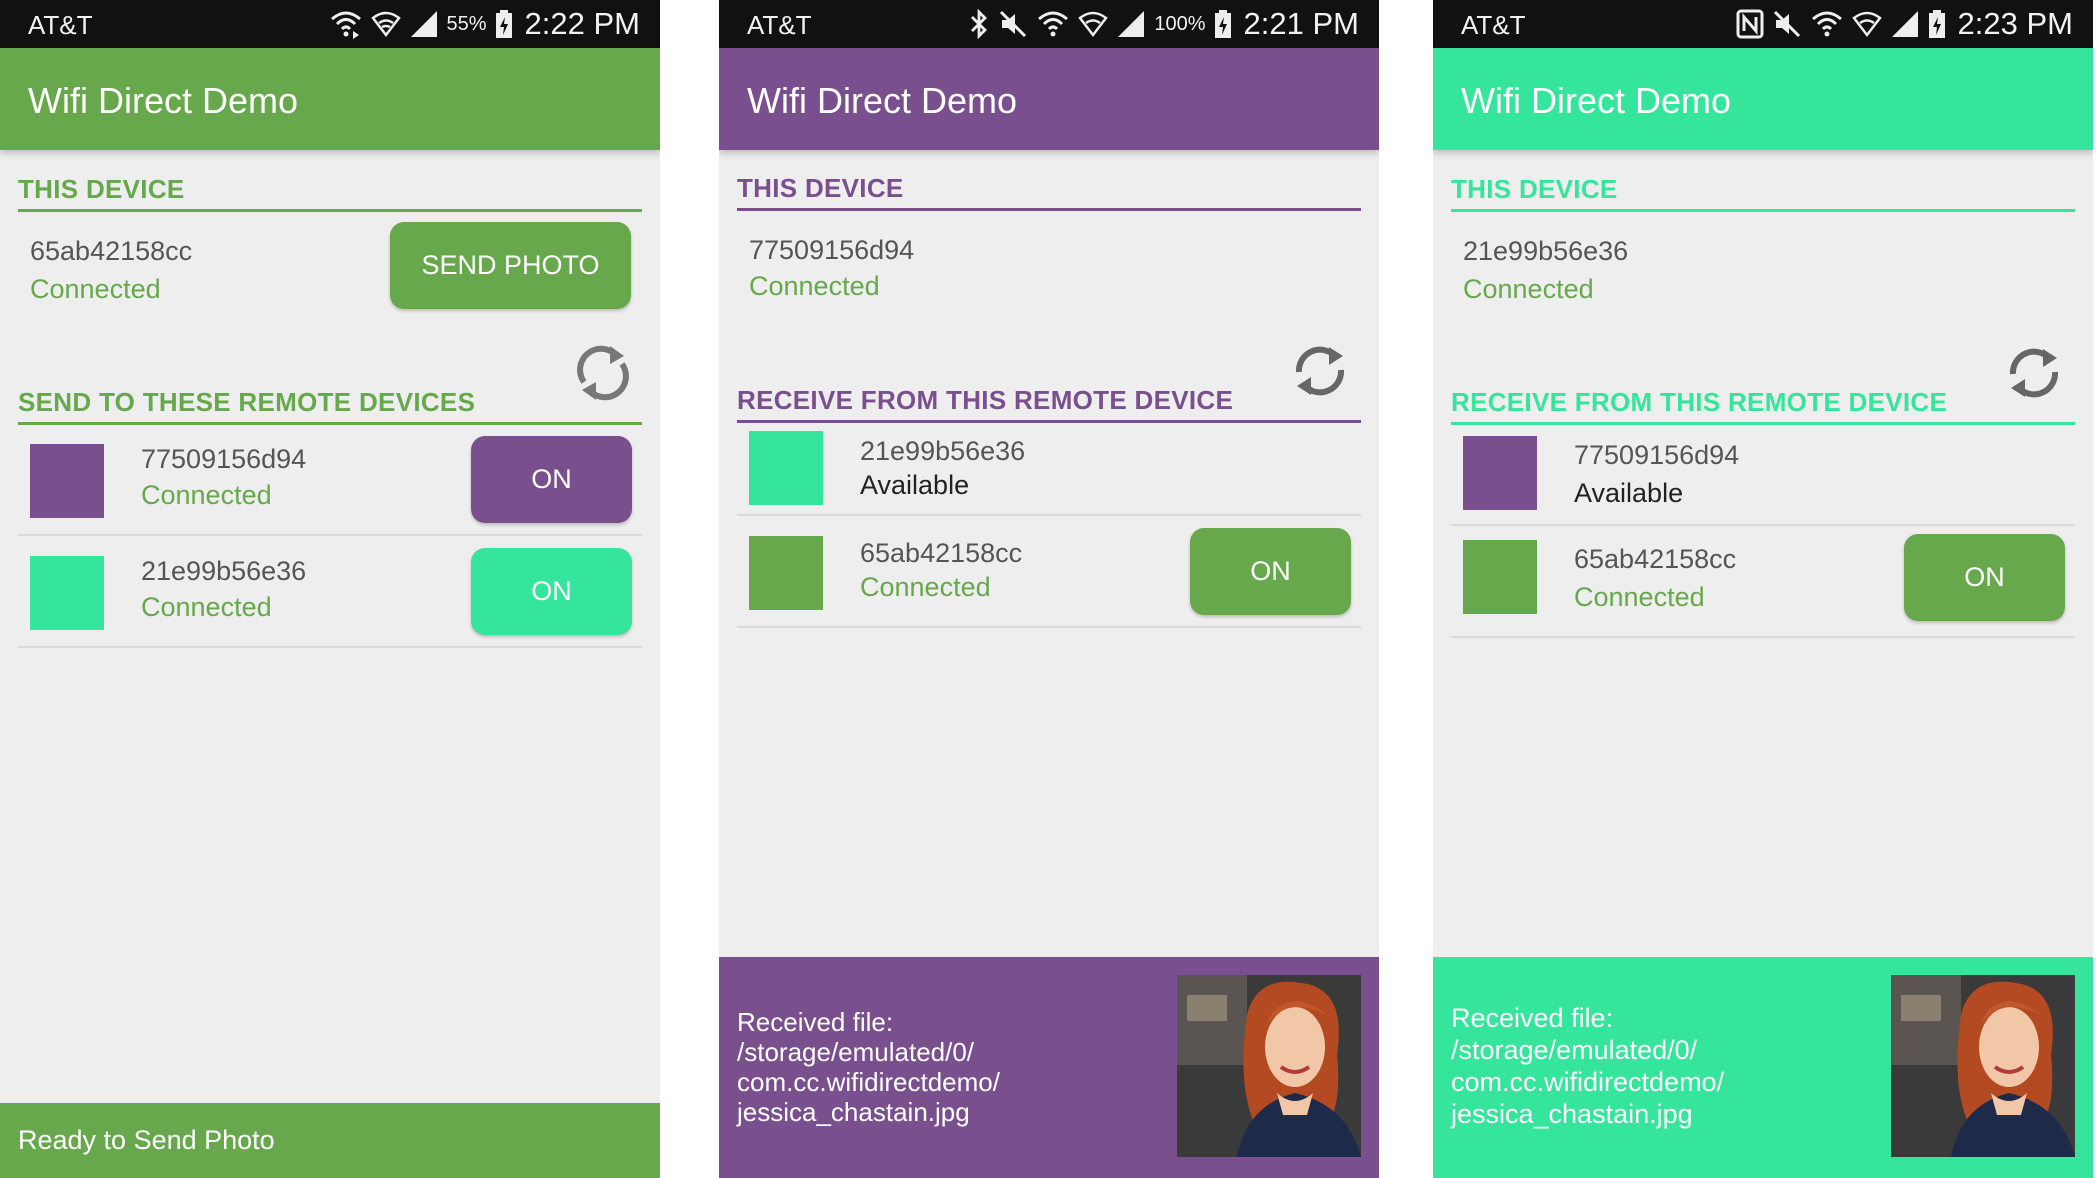 The image size is (2096, 1178). Describe the element at coordinates (330, 592) in the screenshot. I see `remote-device-row: 21e99b56e36 Connected ON` at that location.